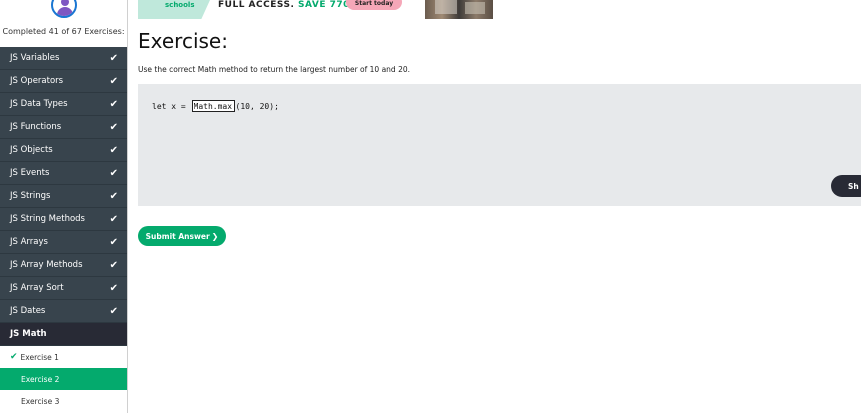 The width and height of the screenshot is (861, 413). What do you see at coordinates (459, 9) in the screenshot?
I see `ad-photo` at bounding box center [459, 9].